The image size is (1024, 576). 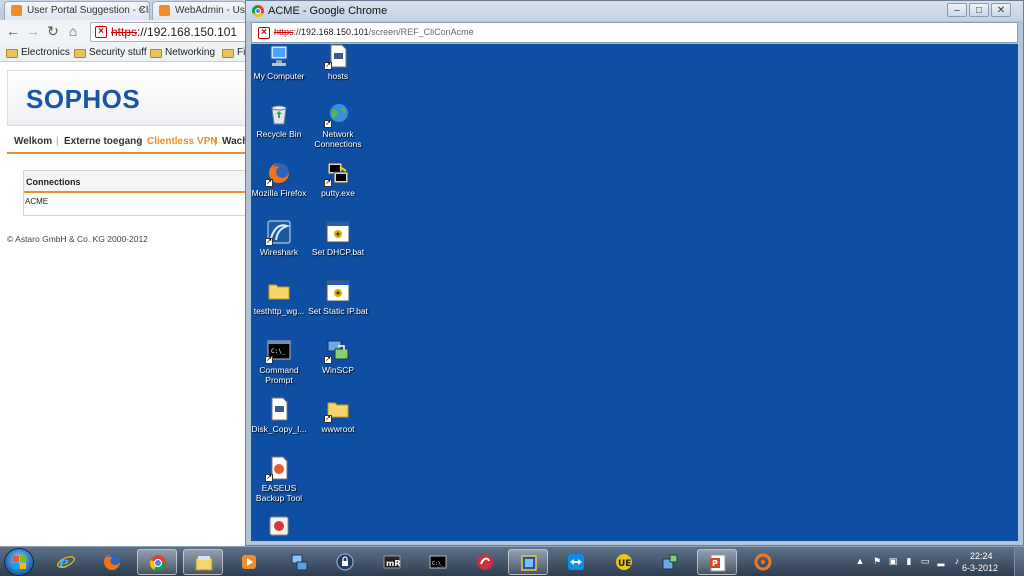 I want to click on connection-acme-link: ACME, so click(x=36, y=201).